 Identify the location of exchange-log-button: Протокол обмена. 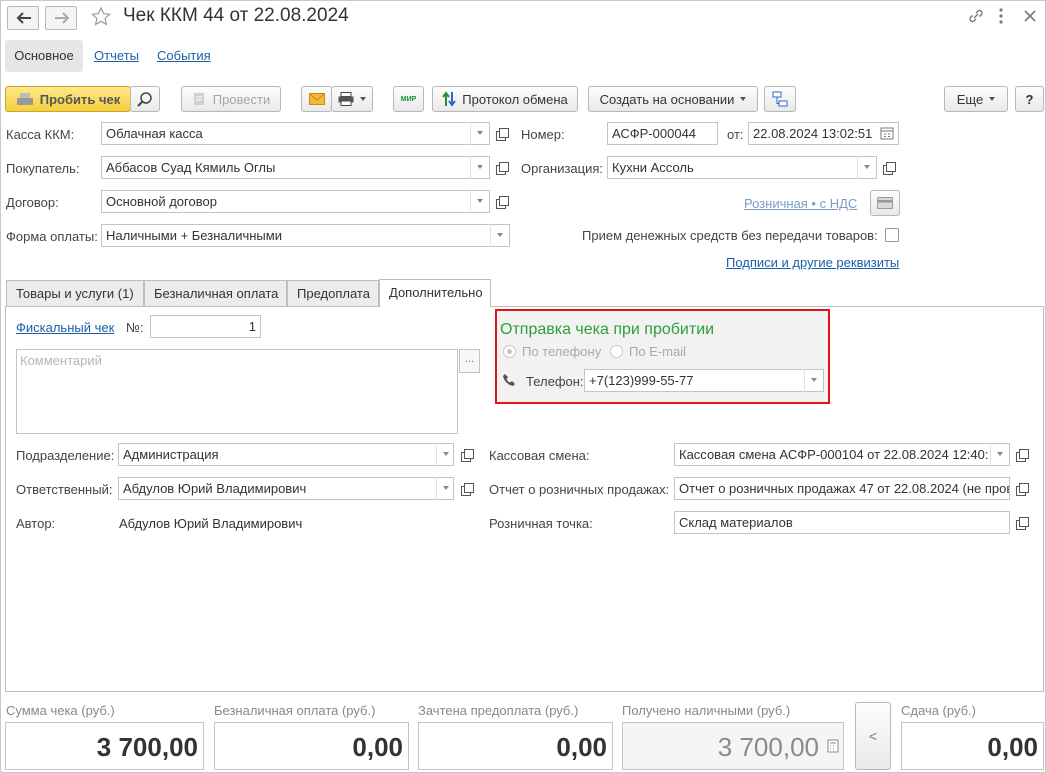
(505, 99).